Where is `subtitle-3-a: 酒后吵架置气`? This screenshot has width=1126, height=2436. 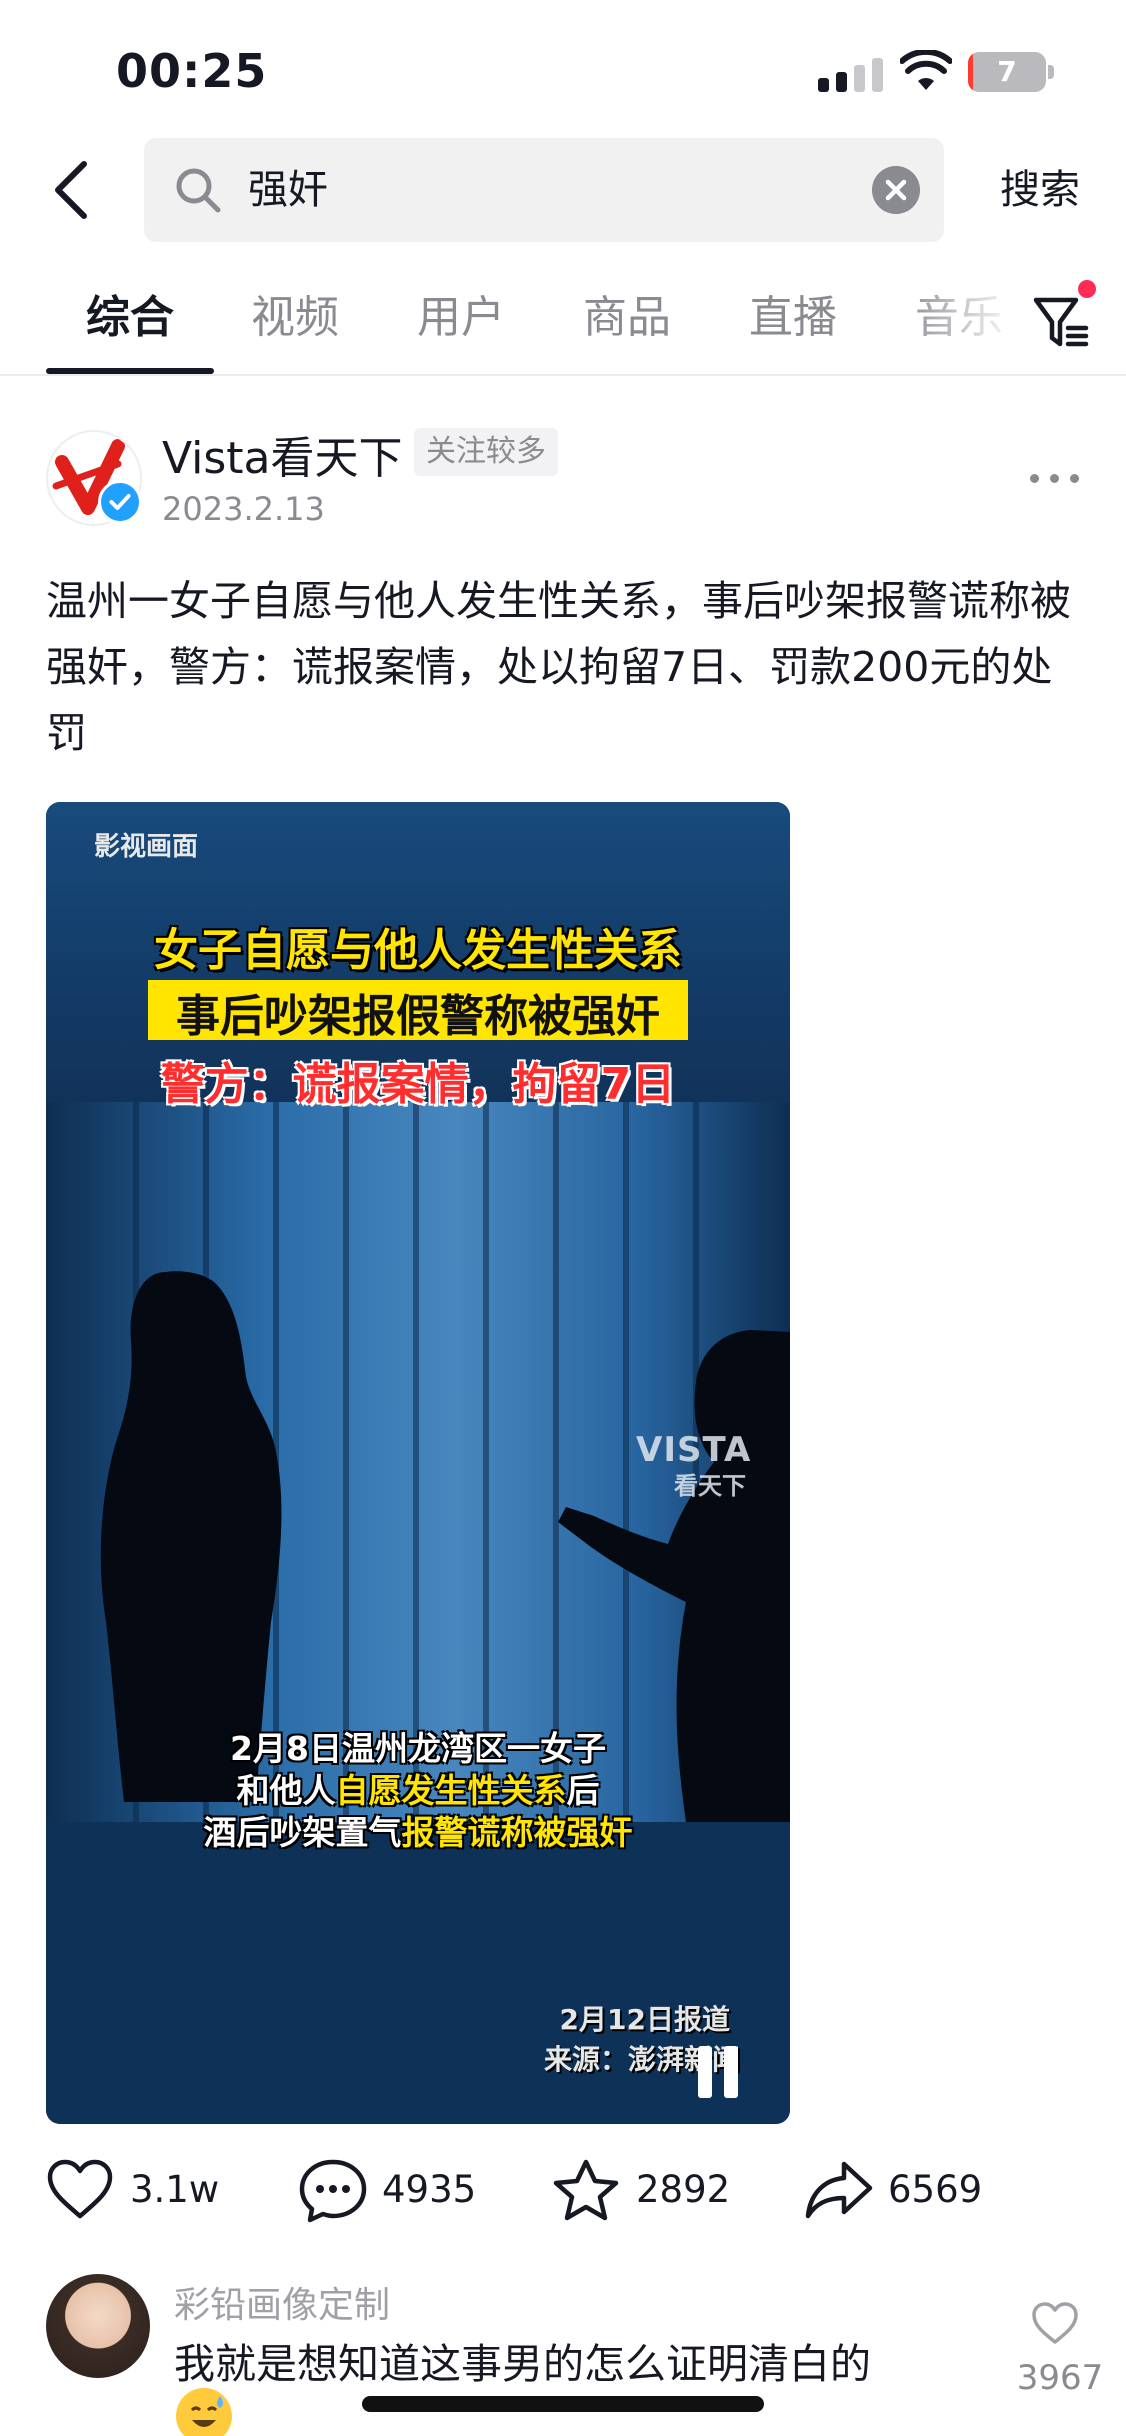
subtitle-3-a: 酒后吵架置气 is located at coordinates (302, 1832).